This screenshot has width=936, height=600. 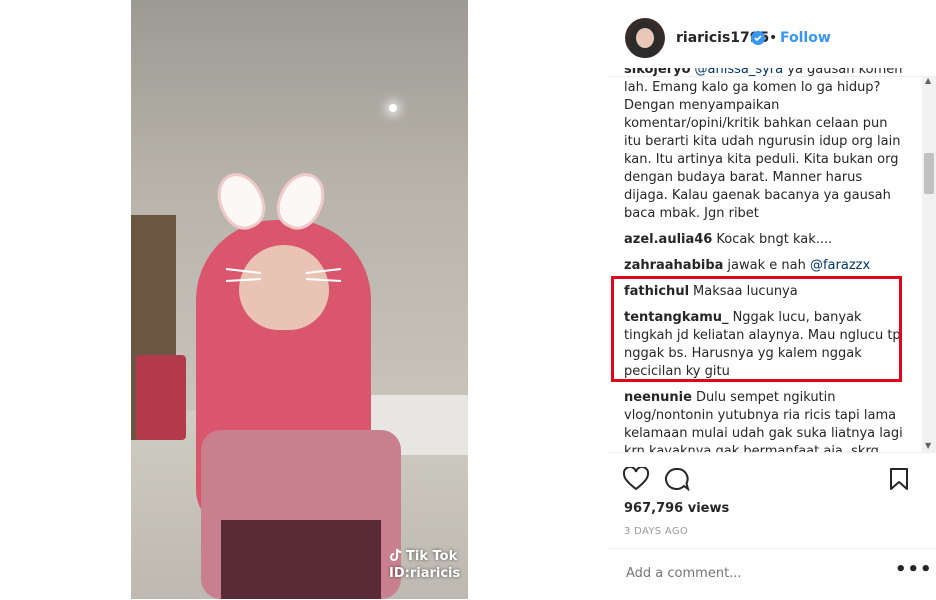 What do you see at coordinates (928, 80) in the screenshot?
I see `scroll-up-icon: ▲` at bounding box center [928, 80].